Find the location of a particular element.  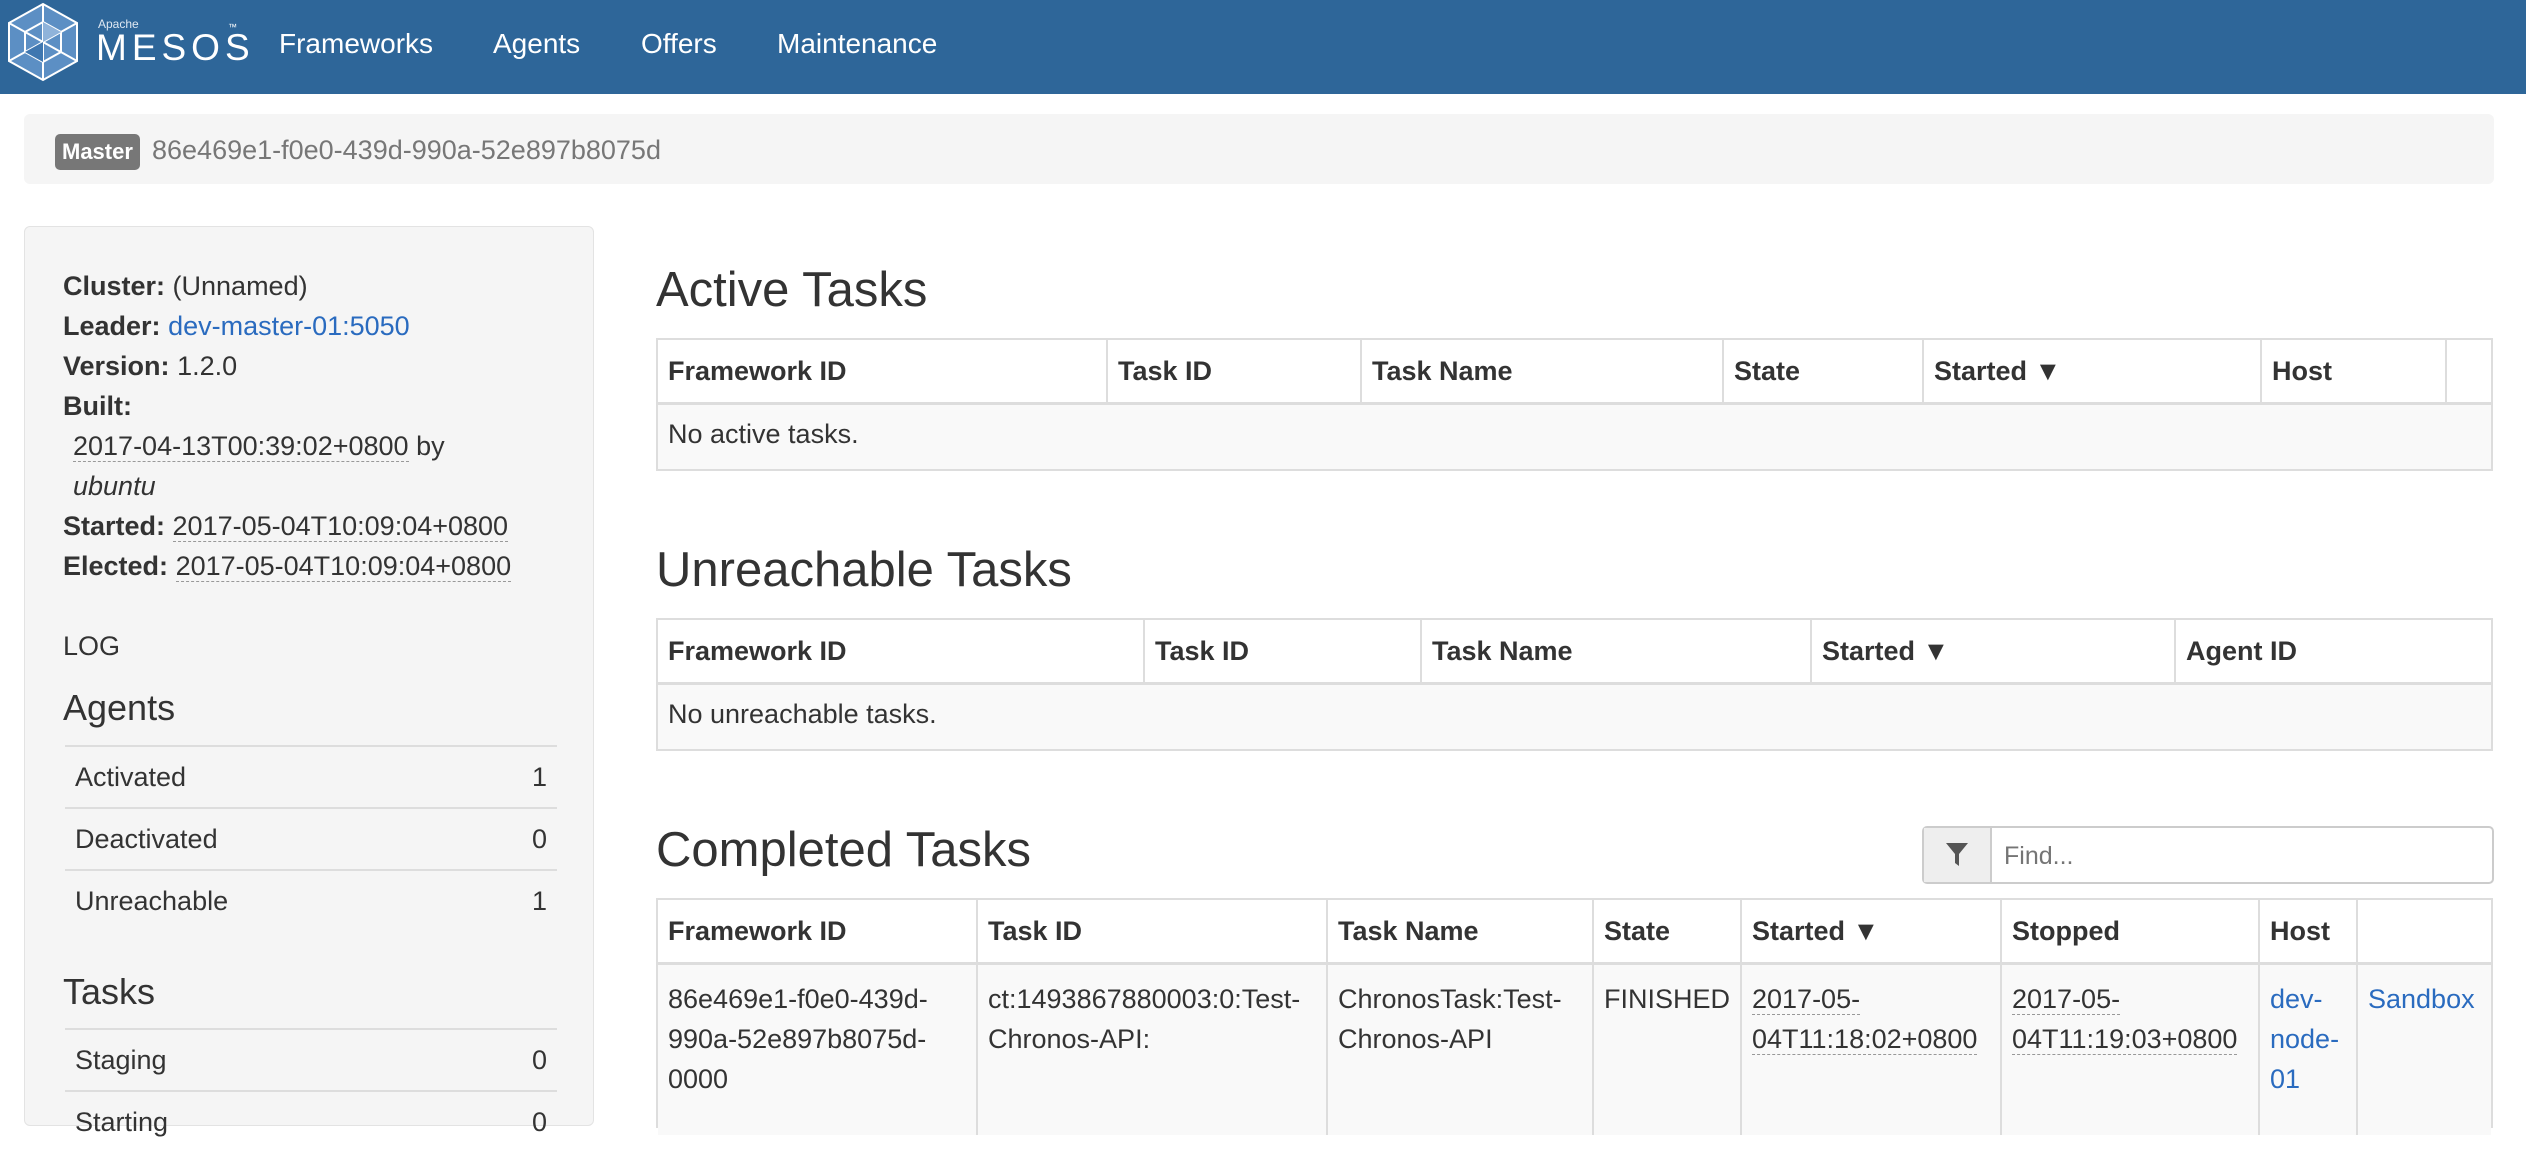

master-badge: Master is located at coordinates (97, 152).